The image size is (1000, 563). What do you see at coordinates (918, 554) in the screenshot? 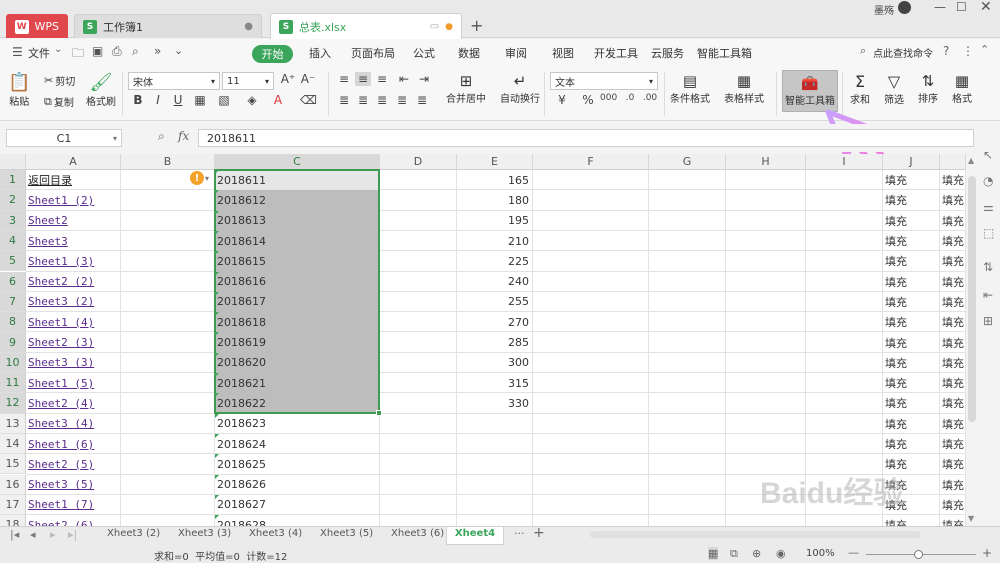
I see `zoom-slider-thumb` at bounding box center [918, 554].